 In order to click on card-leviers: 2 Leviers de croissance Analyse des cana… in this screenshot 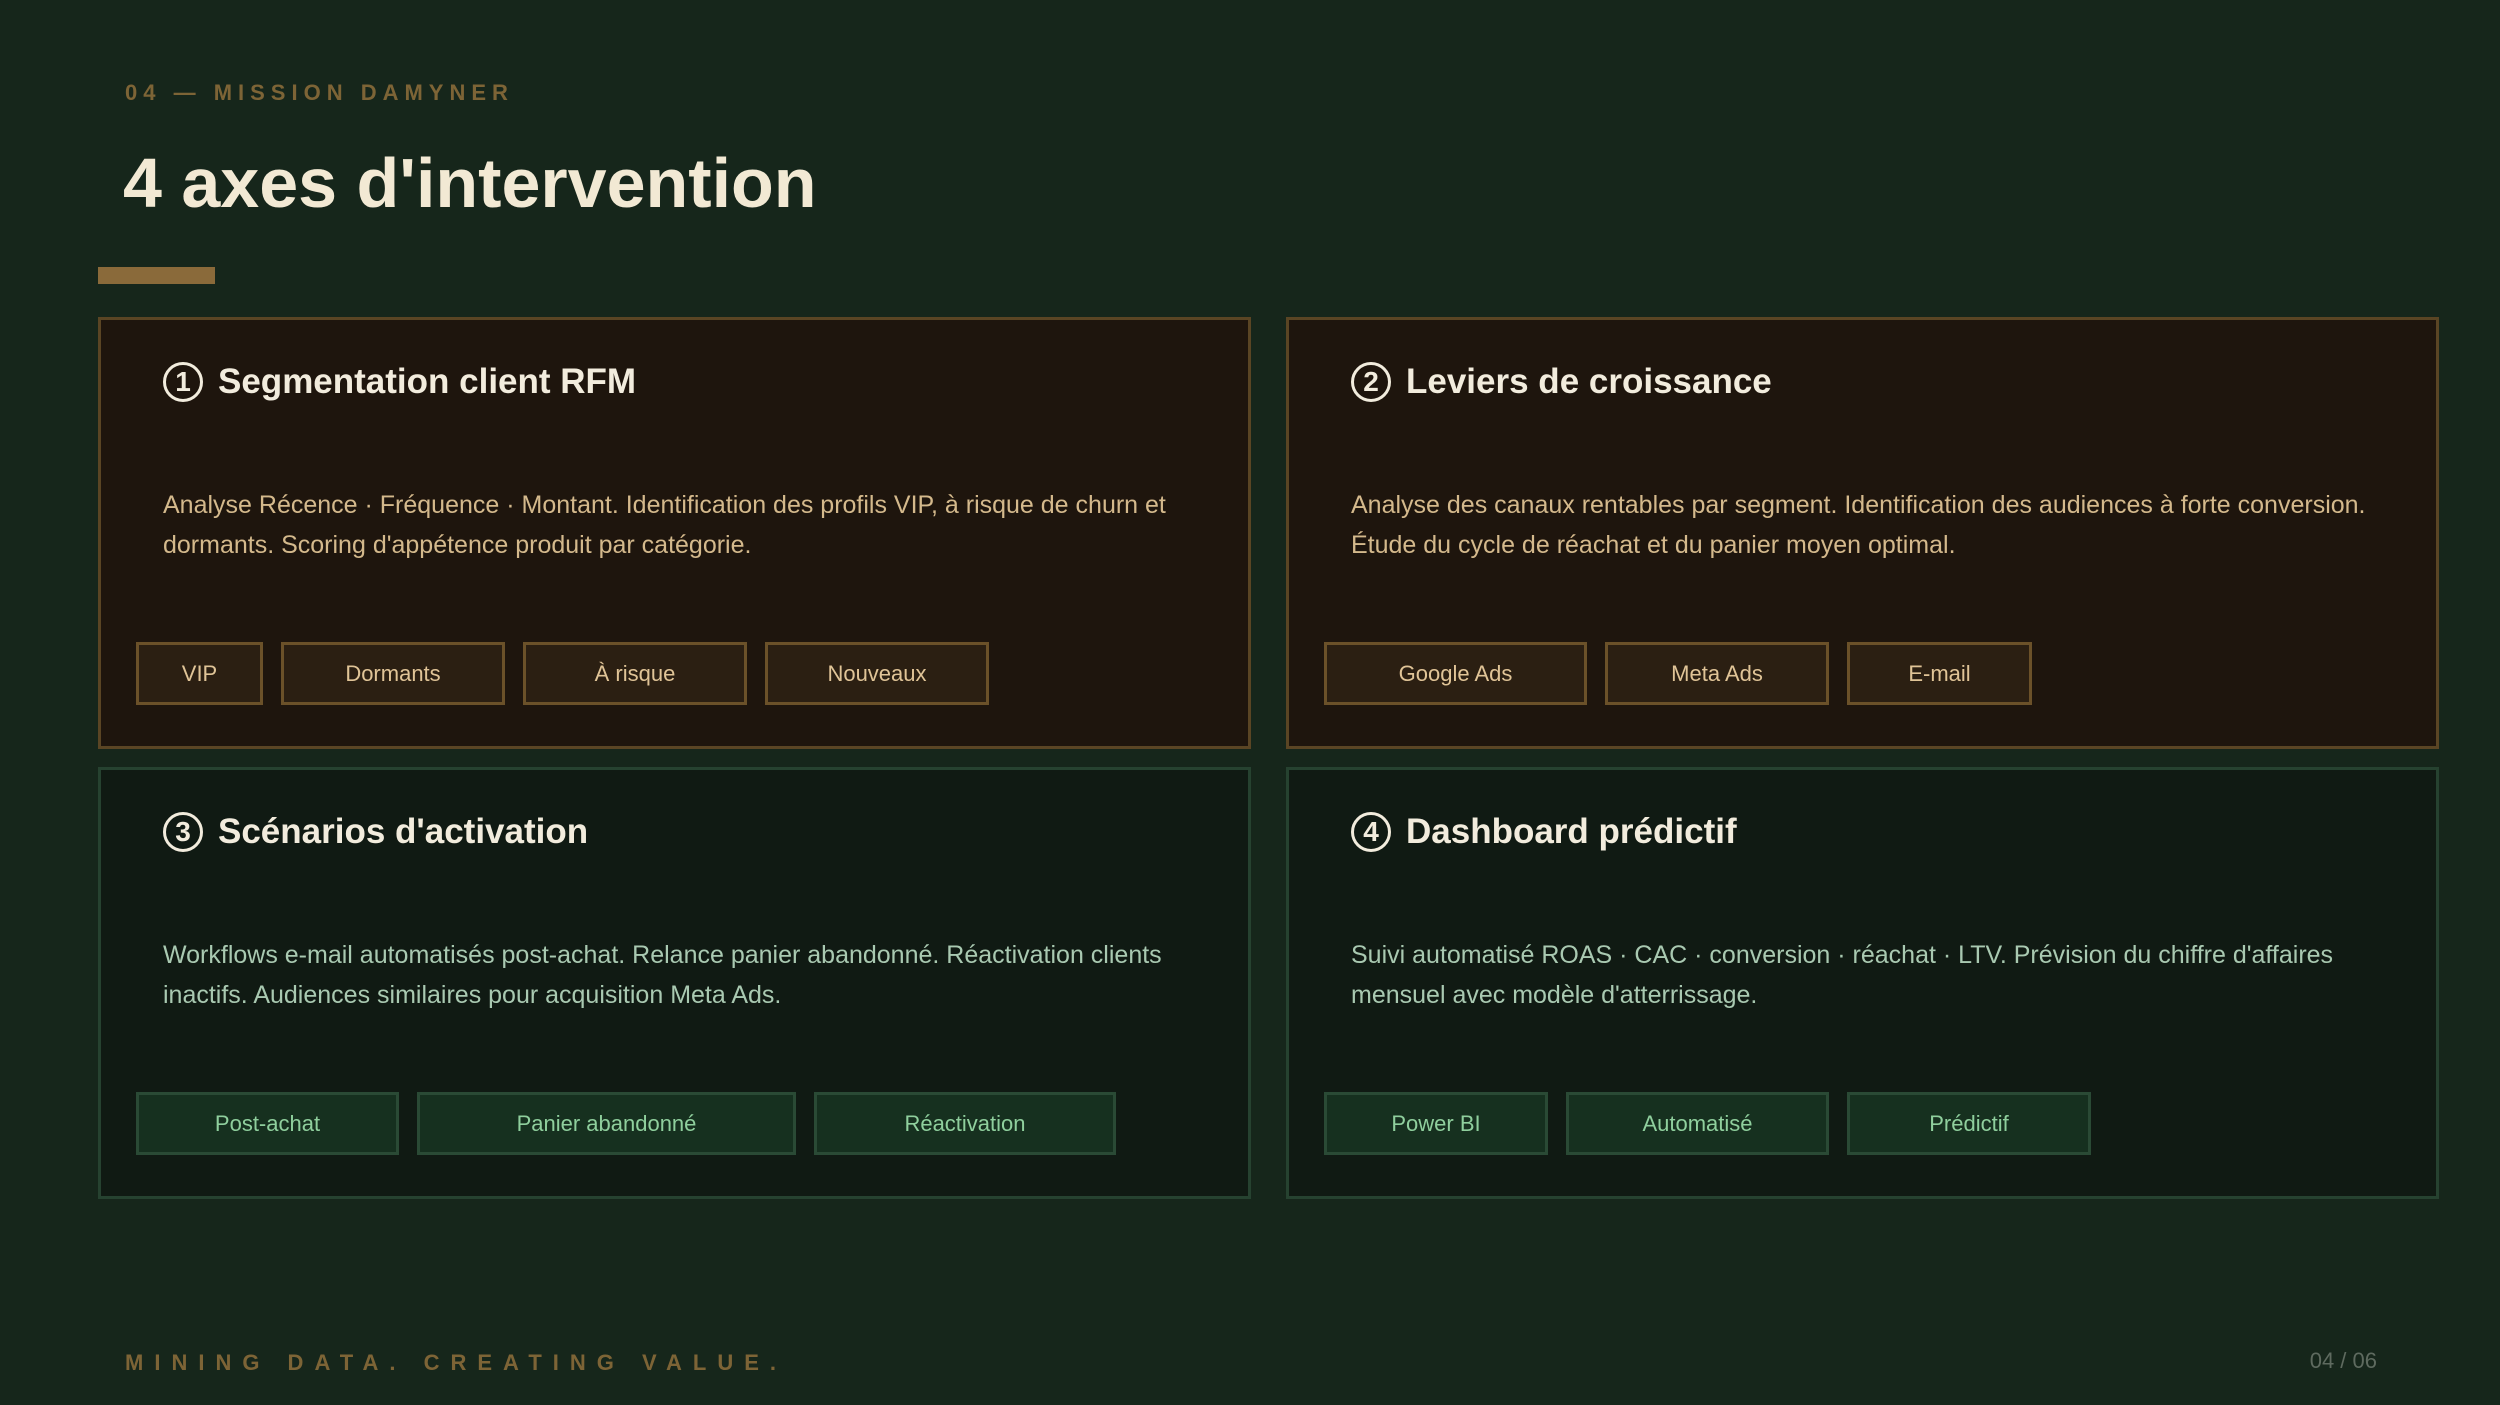, I will do `click(1862, 533)`.